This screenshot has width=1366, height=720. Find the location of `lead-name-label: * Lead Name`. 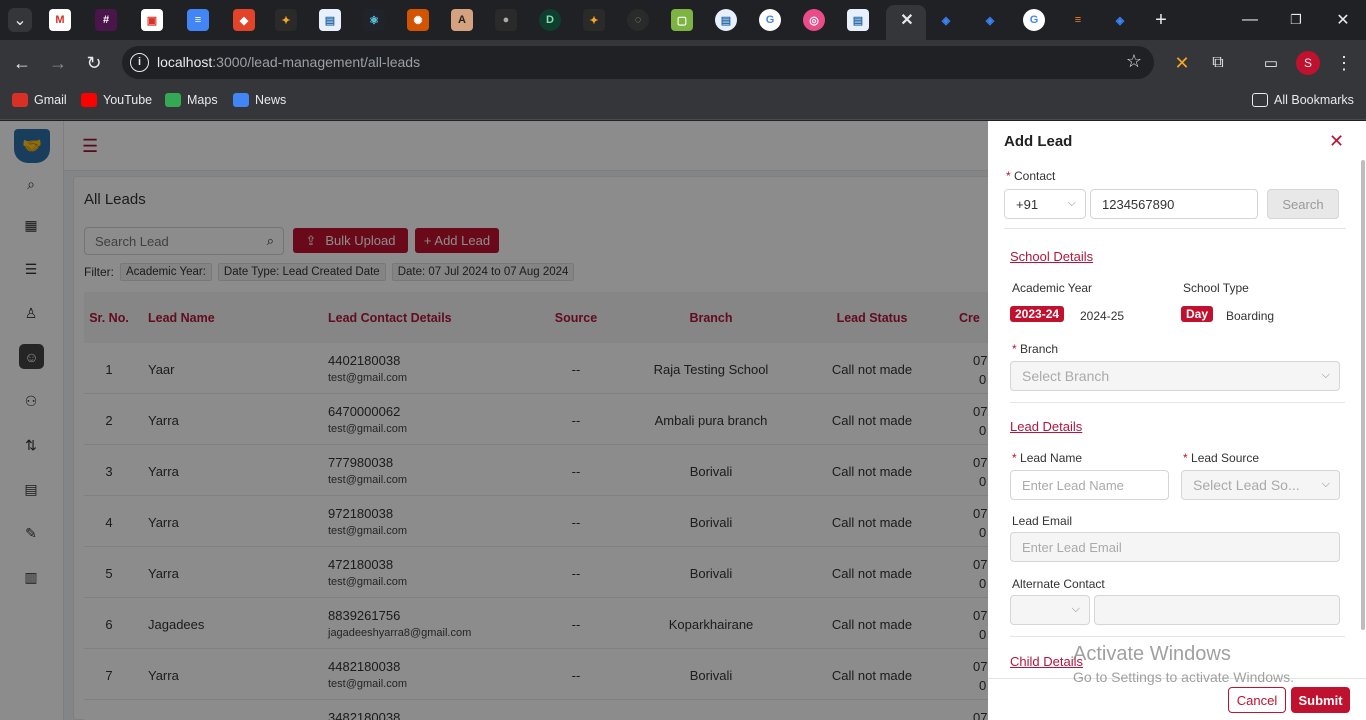

lead-name-label: * Lead Name is located at coordinates (1047, 458).